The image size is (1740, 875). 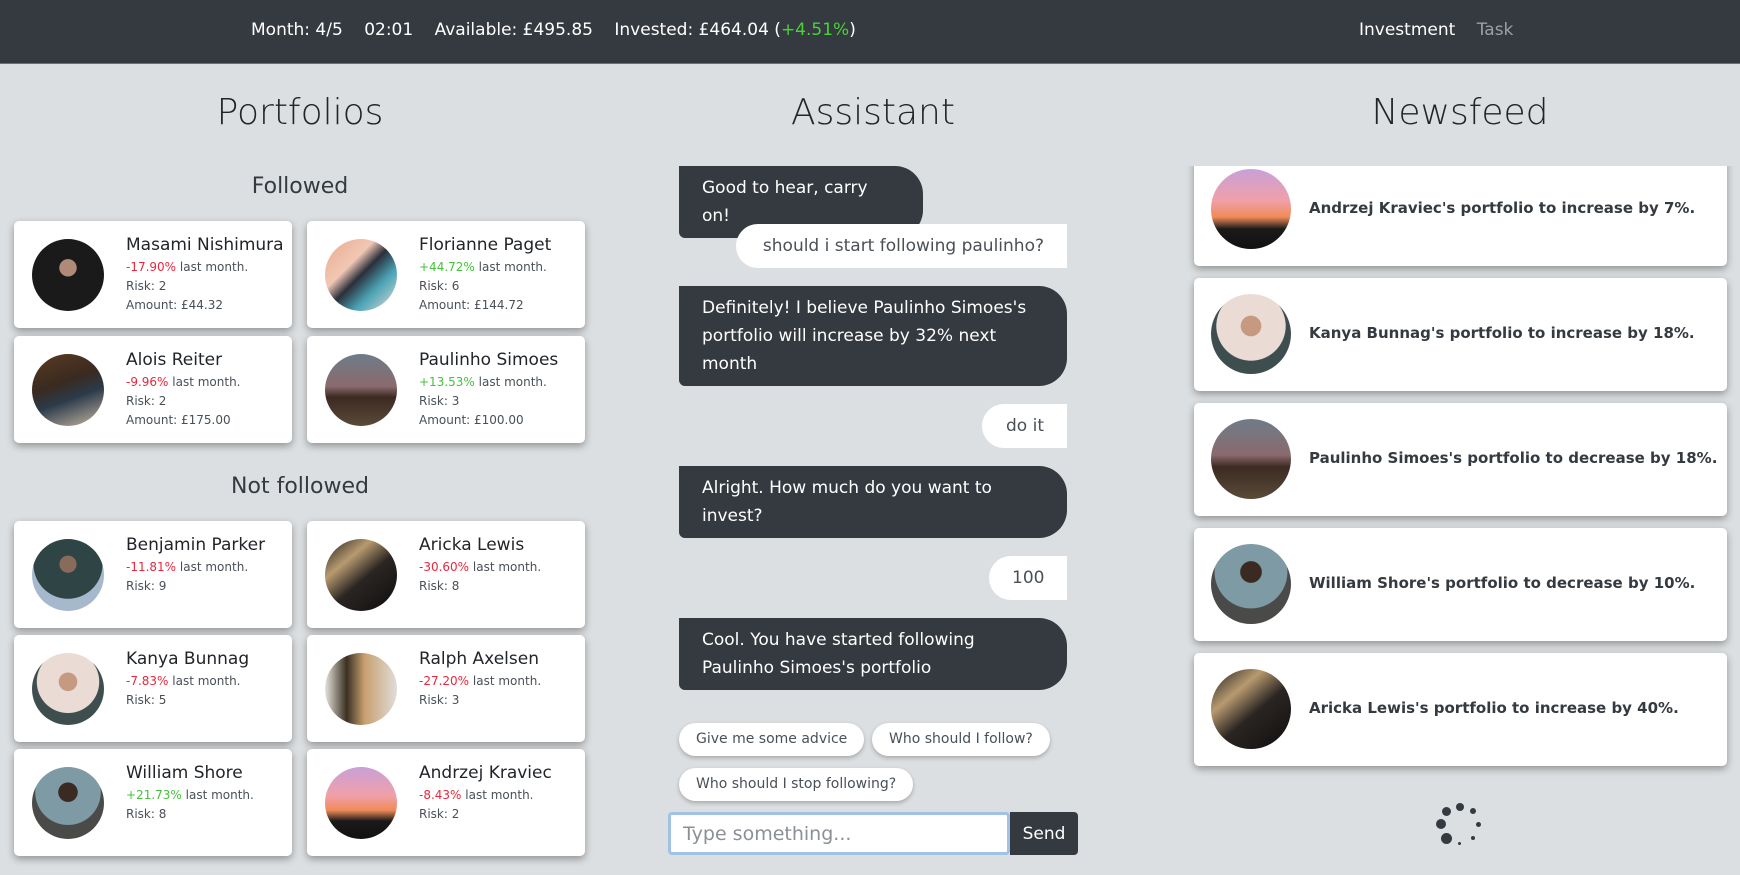 I want to click on portfolio-change: -11.81%, so click(x=151, y=567).